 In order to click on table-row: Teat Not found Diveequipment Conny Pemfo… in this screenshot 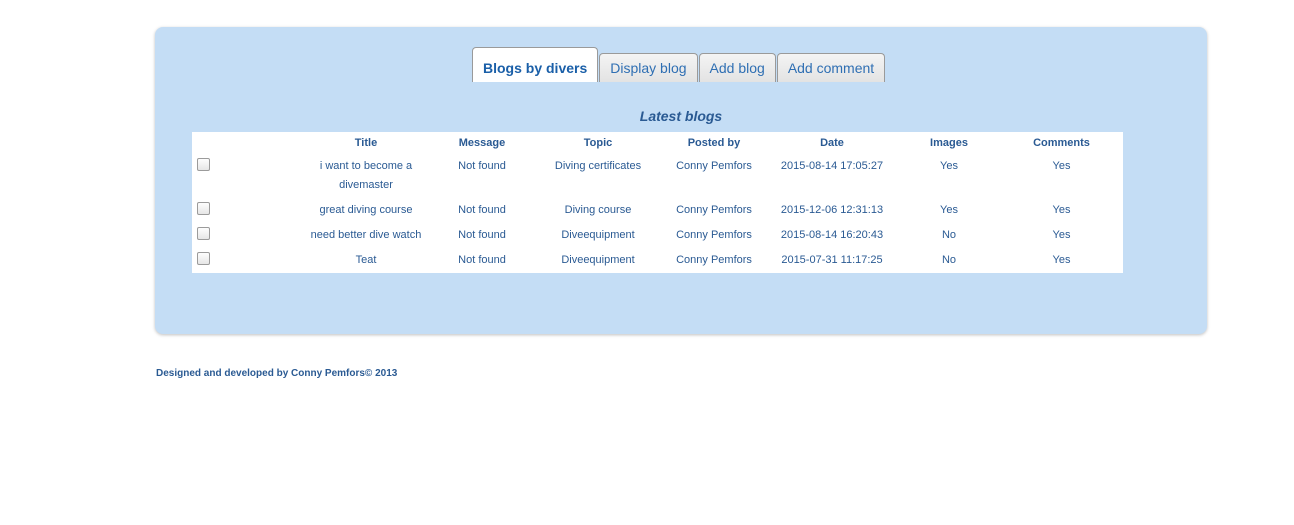, I will do `click(657, 260)`.